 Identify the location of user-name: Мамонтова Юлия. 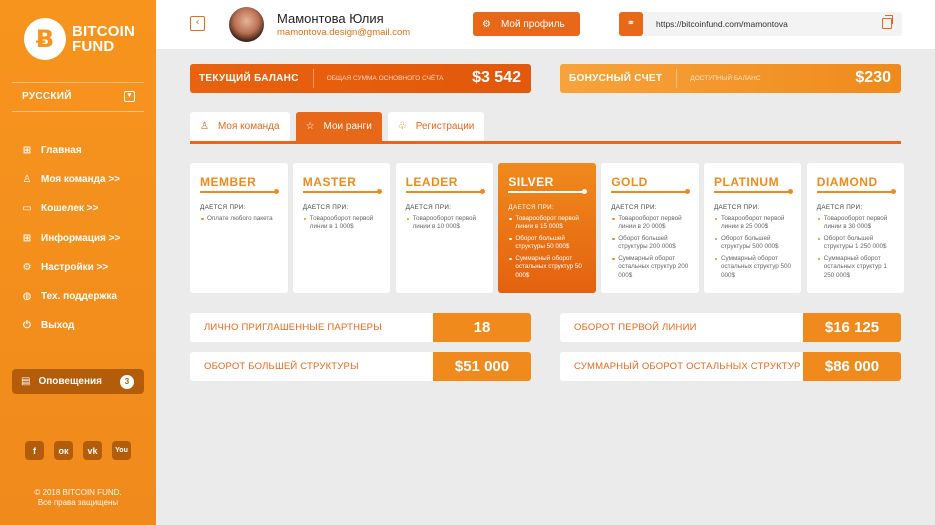
(330, 18).